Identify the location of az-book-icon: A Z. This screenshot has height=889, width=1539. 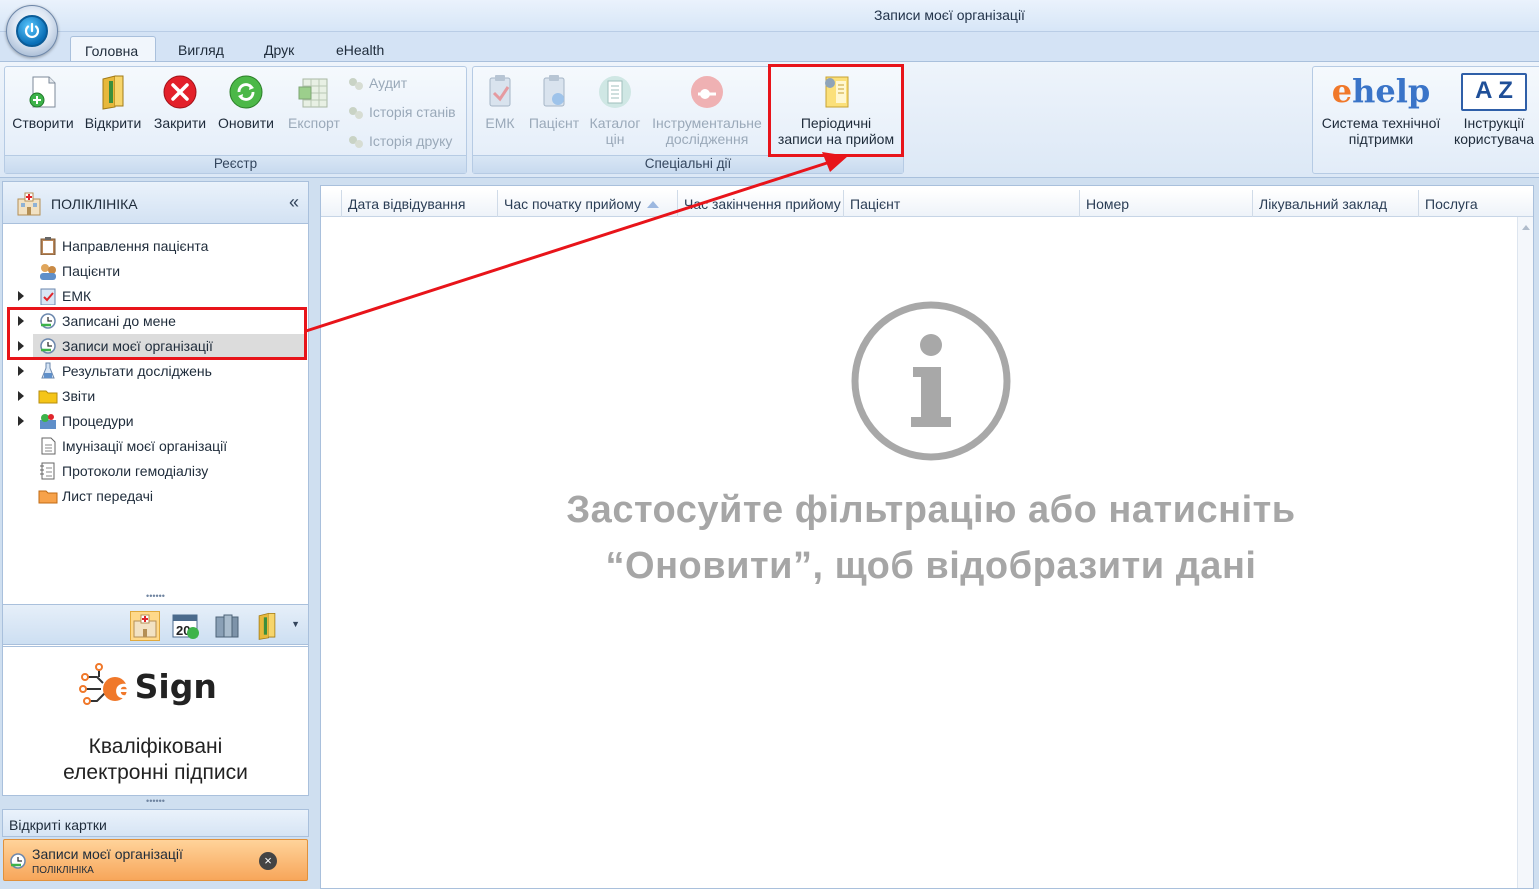
(1494, 92).